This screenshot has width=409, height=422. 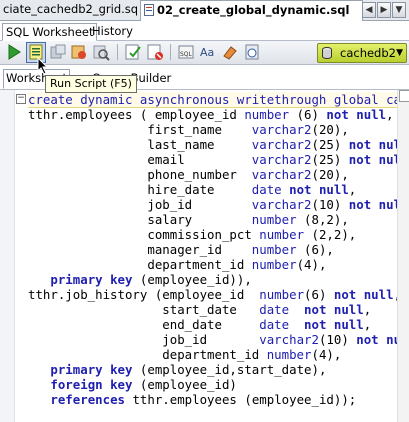 What do you see at coordinates (87, 399) in the screenshot?
I see `sql-keyword: references` at bounding box center [87, 399].